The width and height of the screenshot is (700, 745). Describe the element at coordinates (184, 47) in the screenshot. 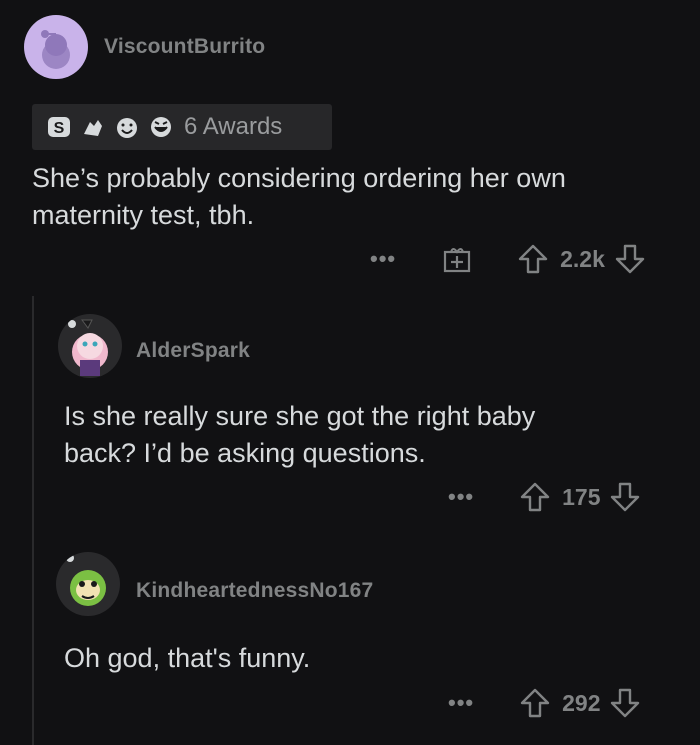

I see `comment-author: ViscountBurrito` at that location.